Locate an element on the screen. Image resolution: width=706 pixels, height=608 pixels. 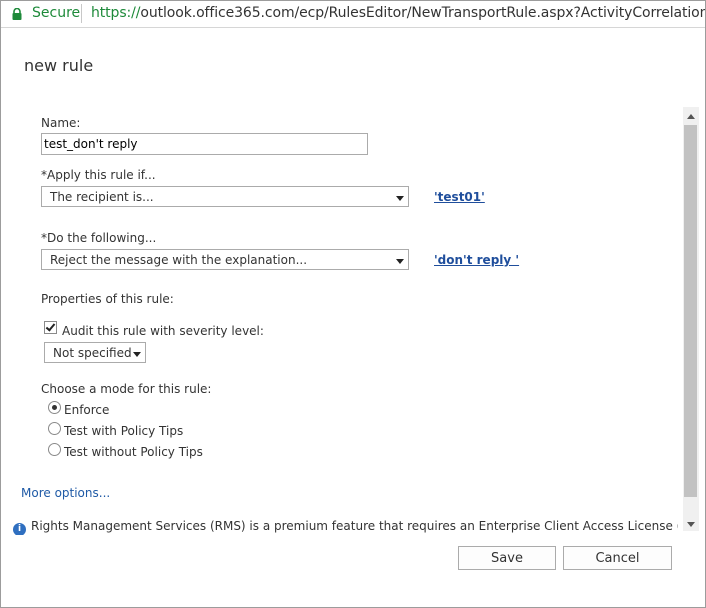
name-input is located at coordinates (204, 144).